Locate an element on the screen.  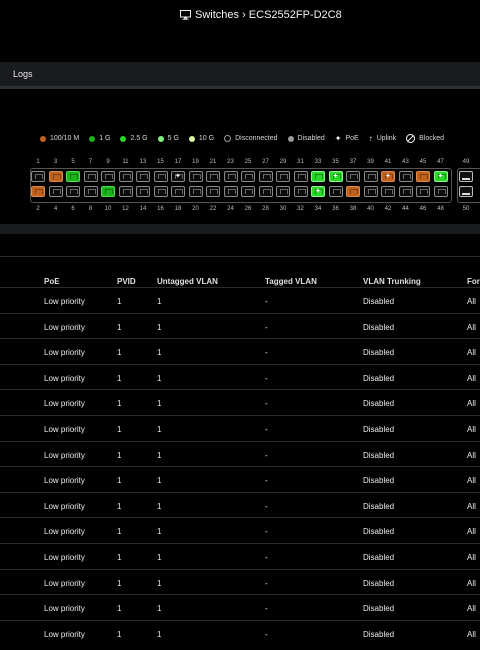
port-number: 32 is located at coordinates (300, 209).